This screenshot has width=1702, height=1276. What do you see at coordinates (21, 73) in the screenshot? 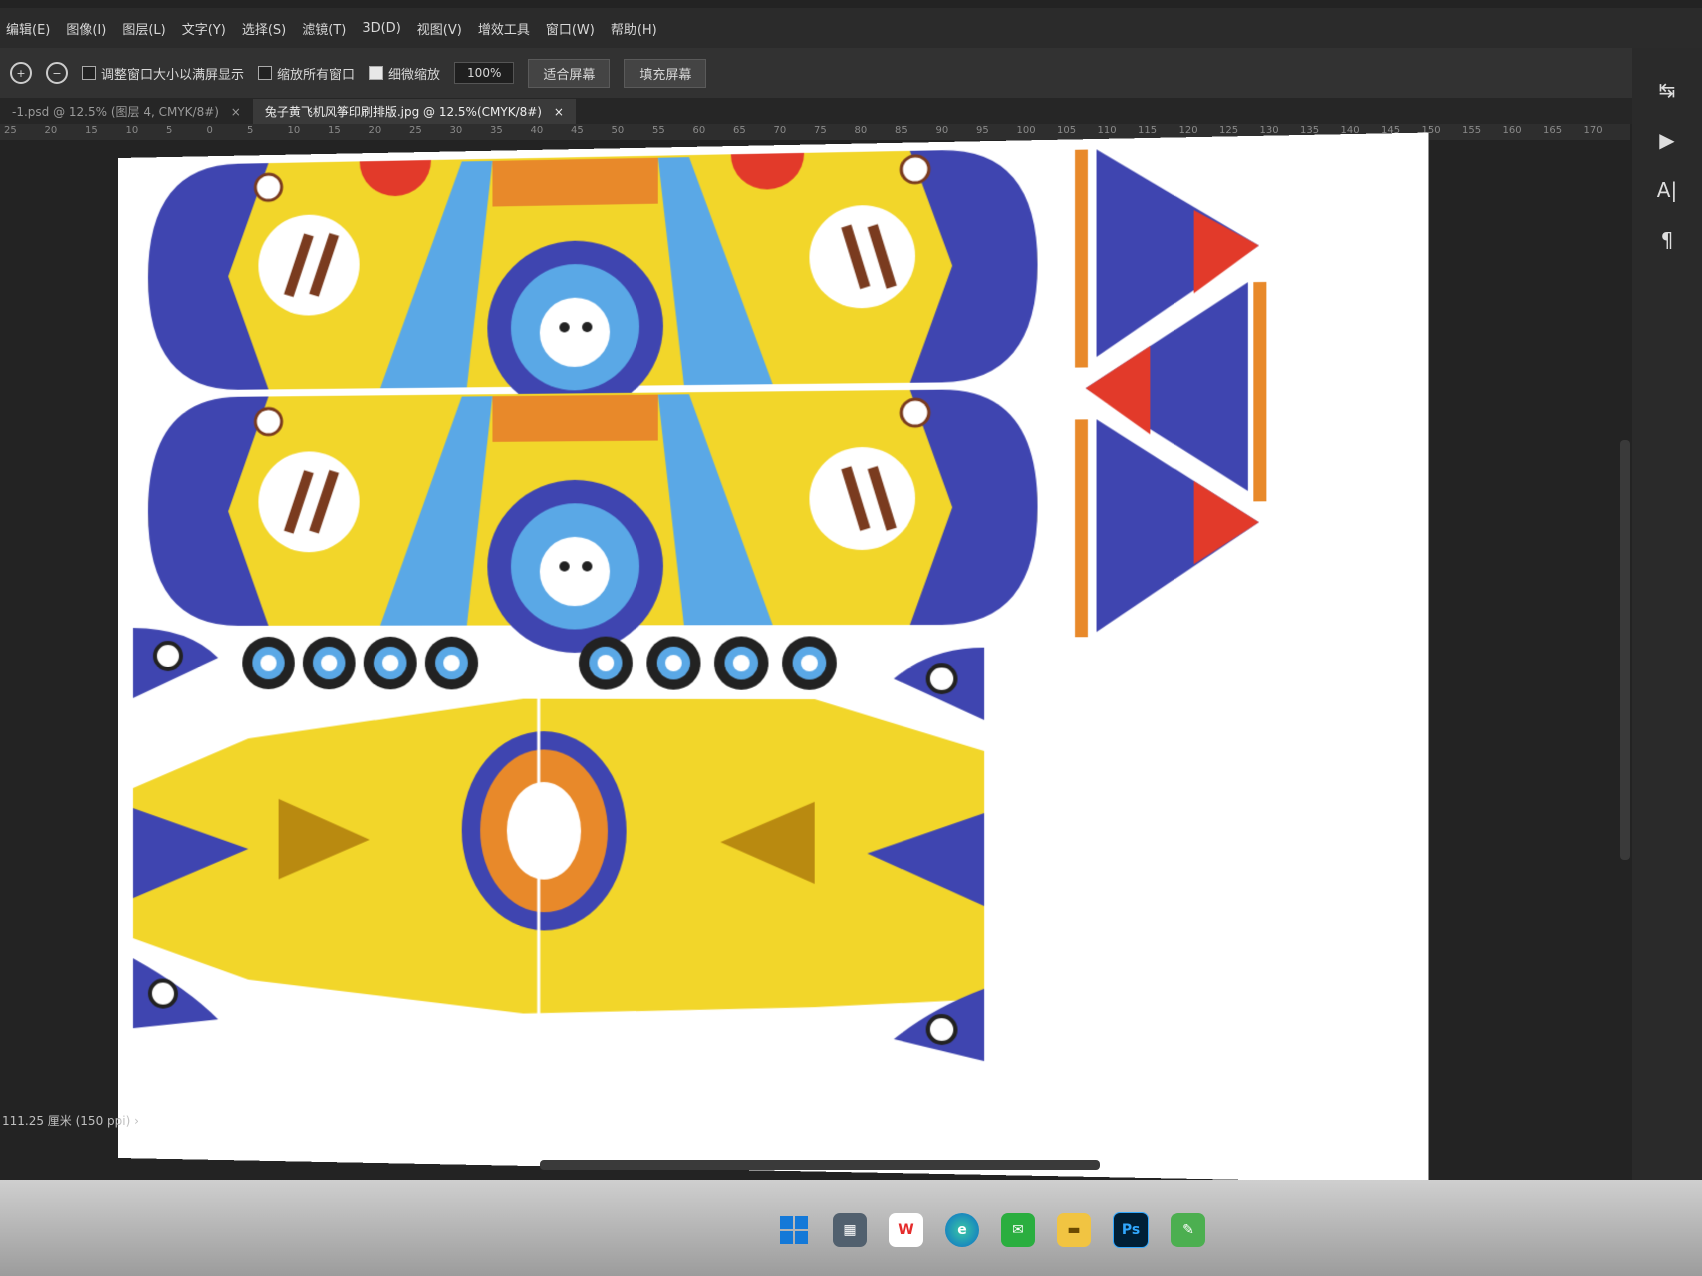
I see `zoom-in-icon: +` at bounding box center [21, 73].